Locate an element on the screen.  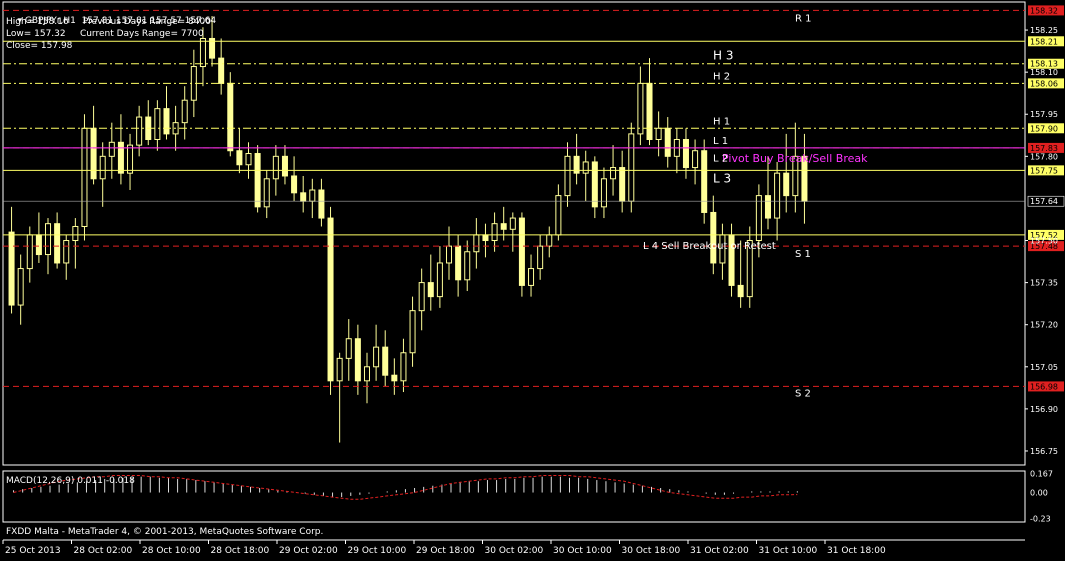
y-tick-label: 157.95 is located at coordinates (1044, 114).